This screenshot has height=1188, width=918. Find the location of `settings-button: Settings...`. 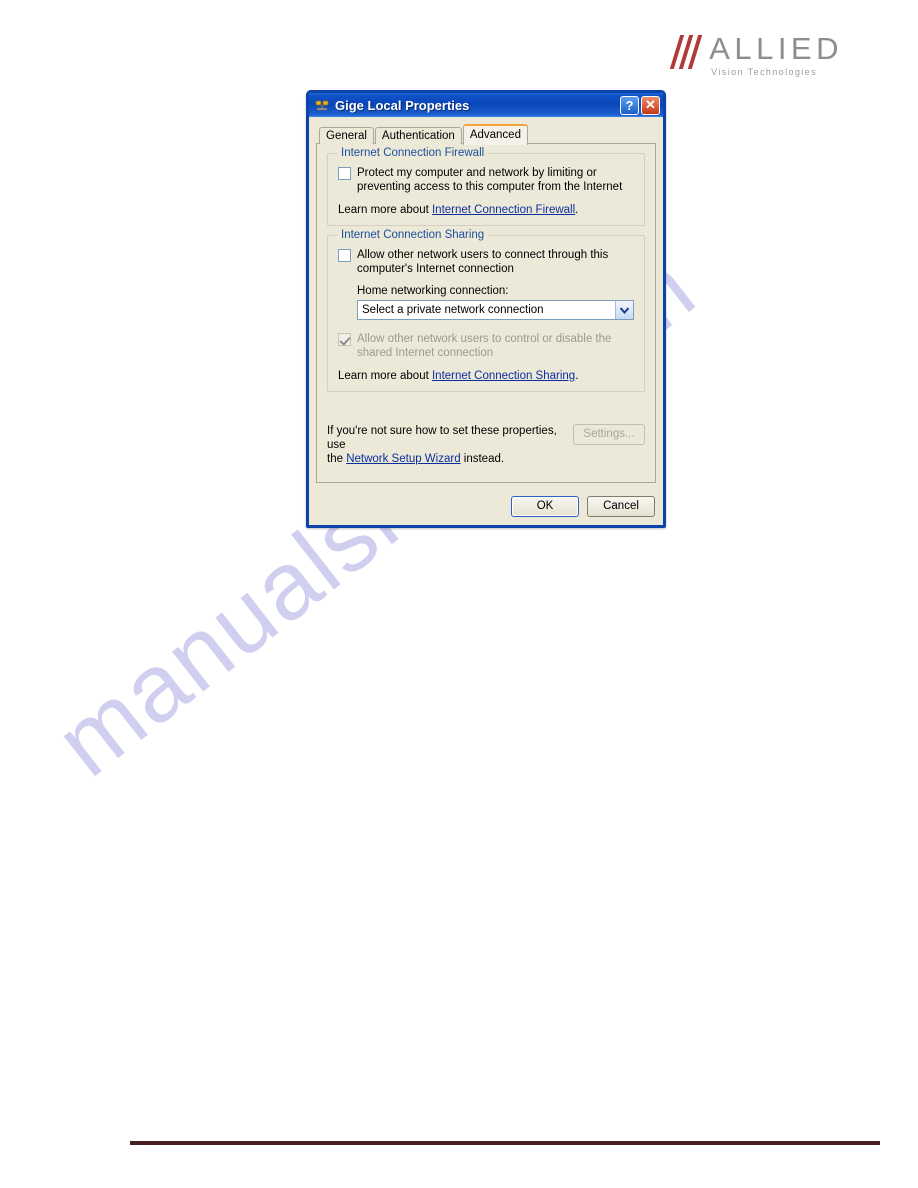

settings-button: Settings... is located at coordinates (609, 434).